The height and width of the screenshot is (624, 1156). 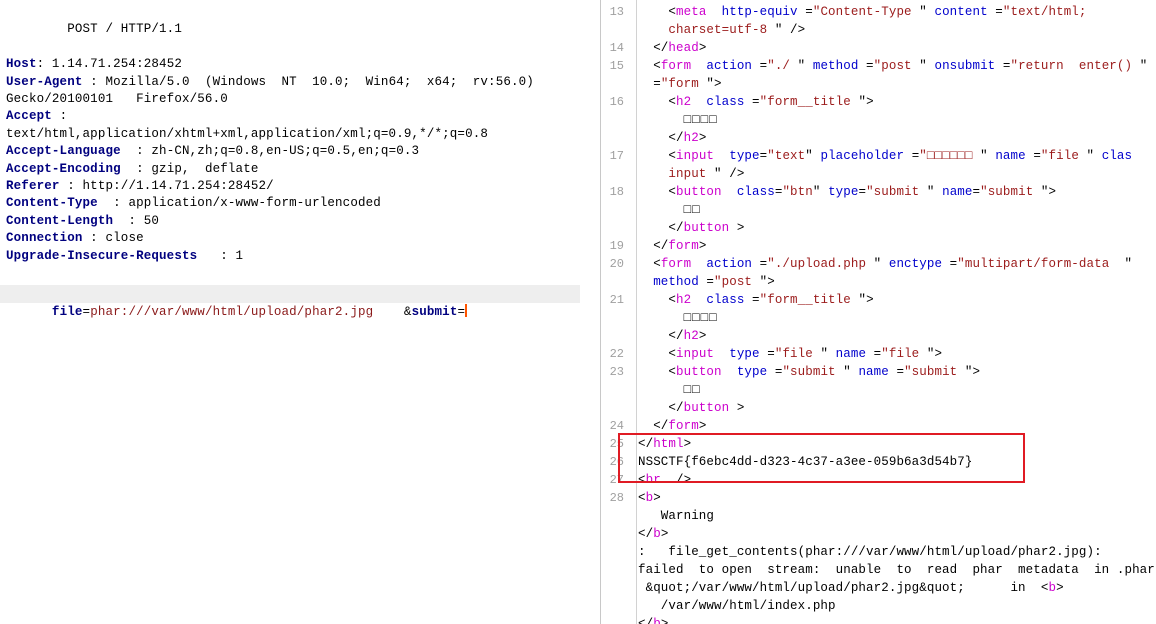 I want to click on source-line: 19 </form>, so click(x=878, y=246).